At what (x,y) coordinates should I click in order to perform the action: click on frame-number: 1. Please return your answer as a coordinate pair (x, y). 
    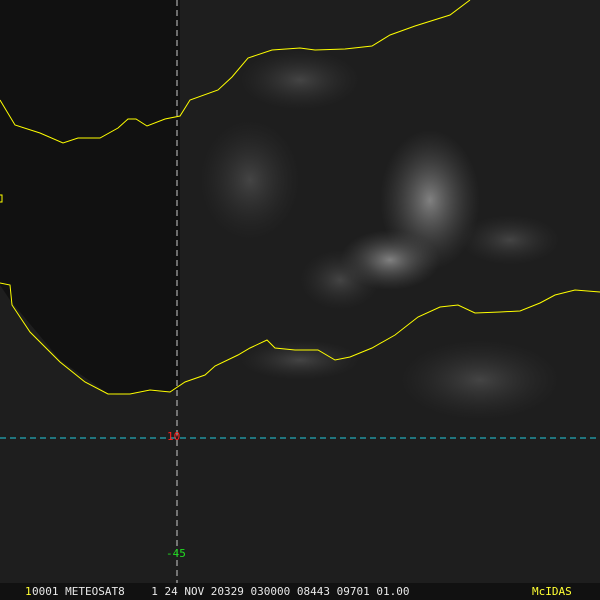
    Looking at the image, I should click on (28, 591).